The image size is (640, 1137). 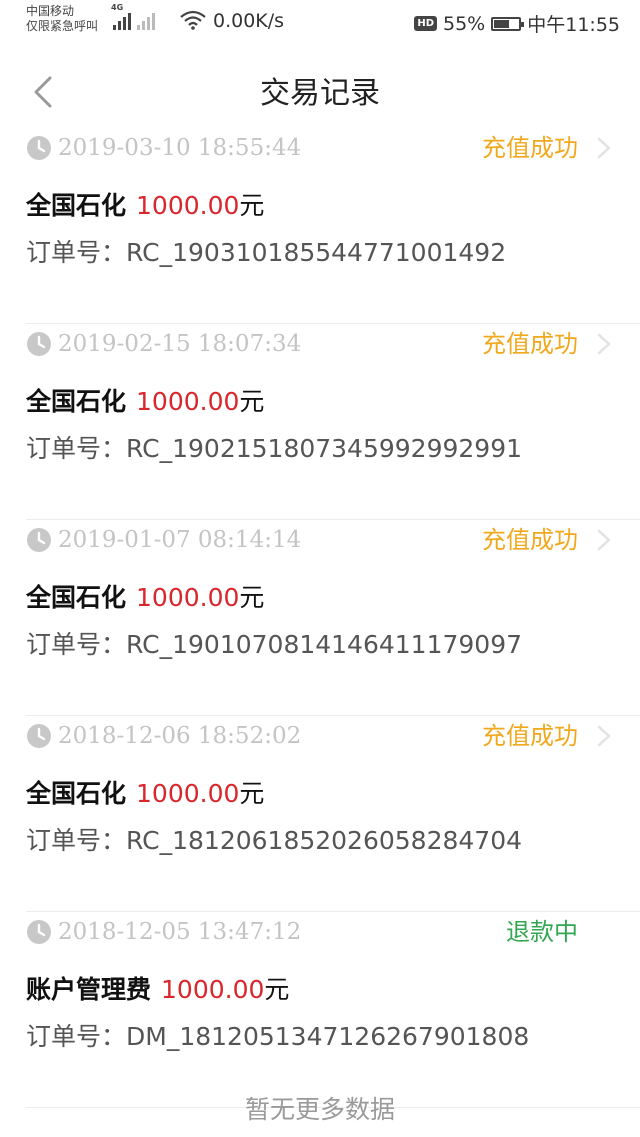 What do you see at coordinates (180, 736) in the screenshot?
I see `record-time: 2018-12-06 18:52:02` at bounding box center [180, 736].